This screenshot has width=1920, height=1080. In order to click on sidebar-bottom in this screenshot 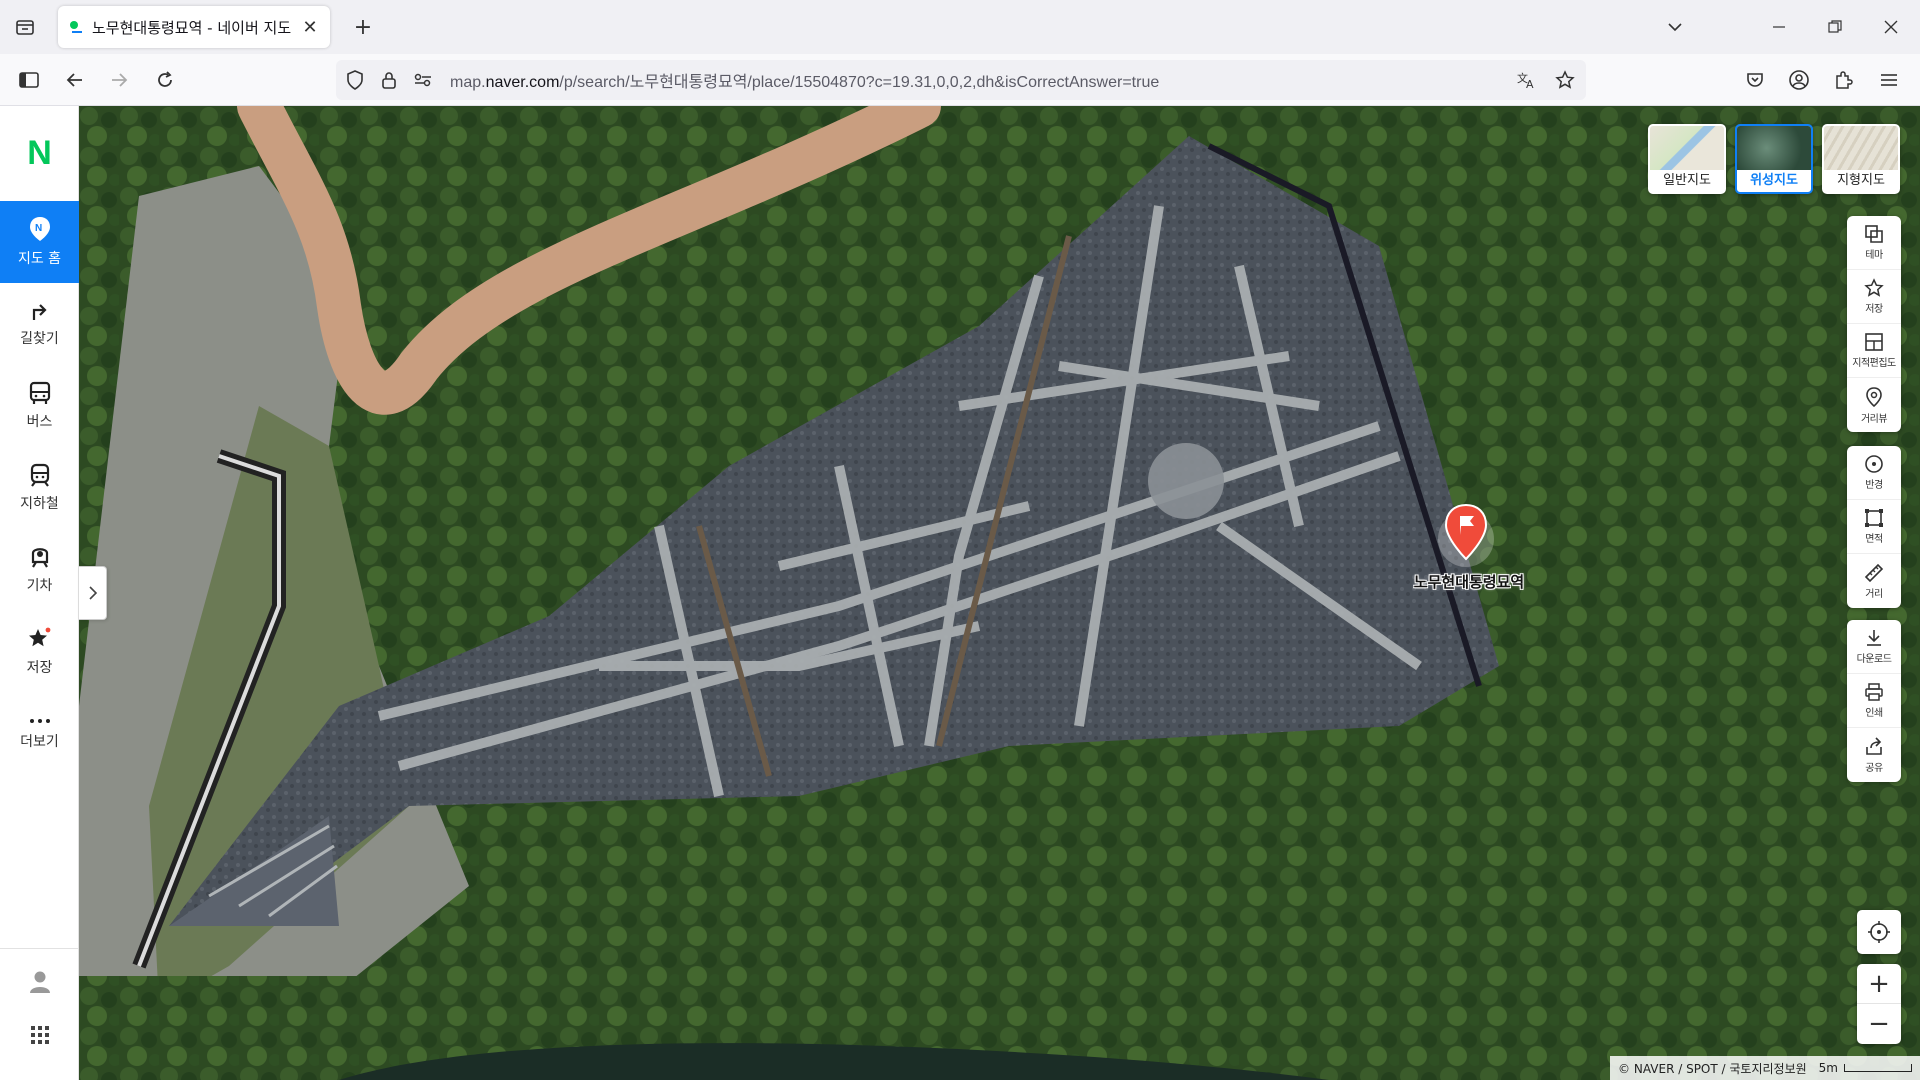, I will do `click(39, 1001)`.